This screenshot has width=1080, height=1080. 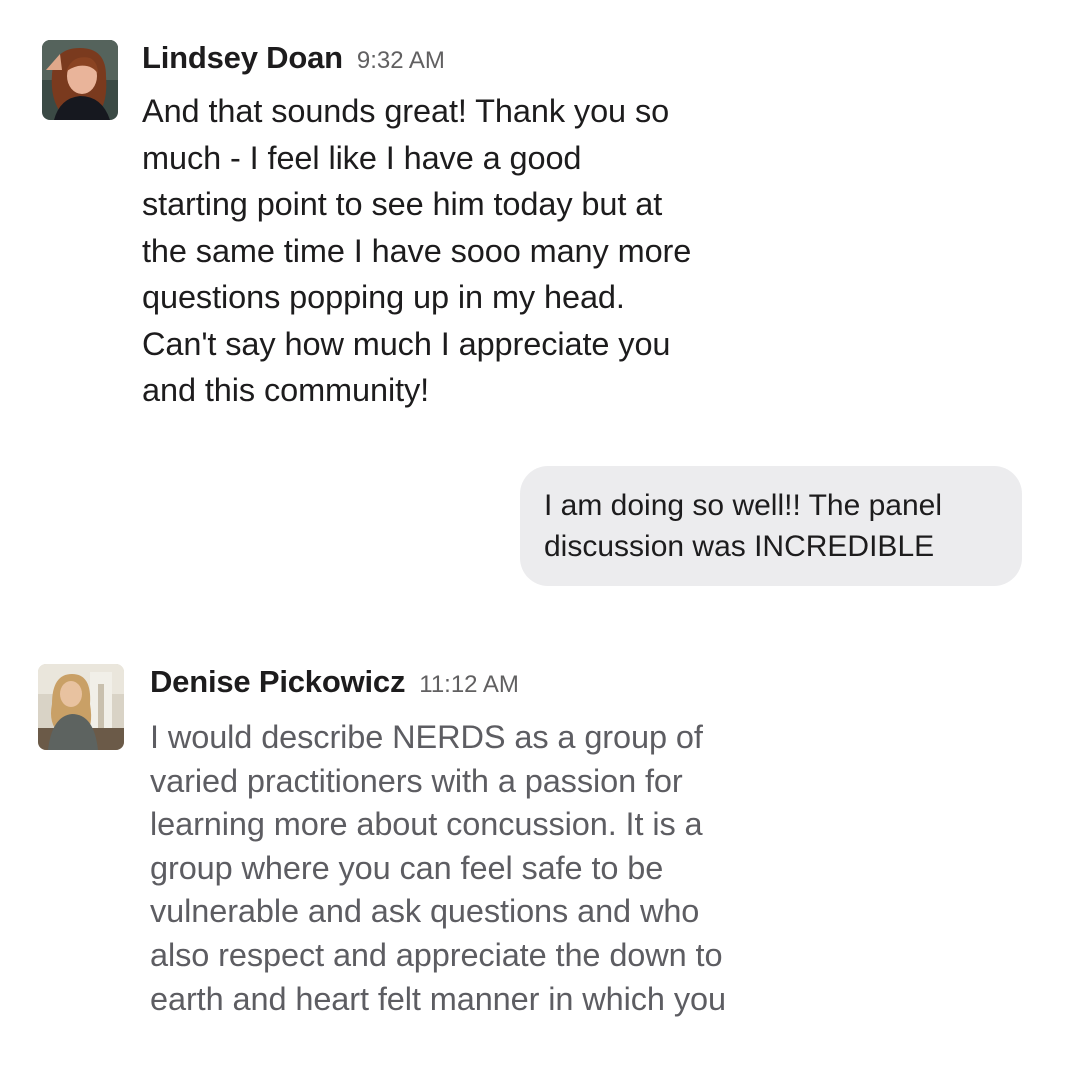 What do you see at coordinates (242, 58) in the screenshot?
I see `author-name: Lindsey Doan` at bounding box center [242, 58].